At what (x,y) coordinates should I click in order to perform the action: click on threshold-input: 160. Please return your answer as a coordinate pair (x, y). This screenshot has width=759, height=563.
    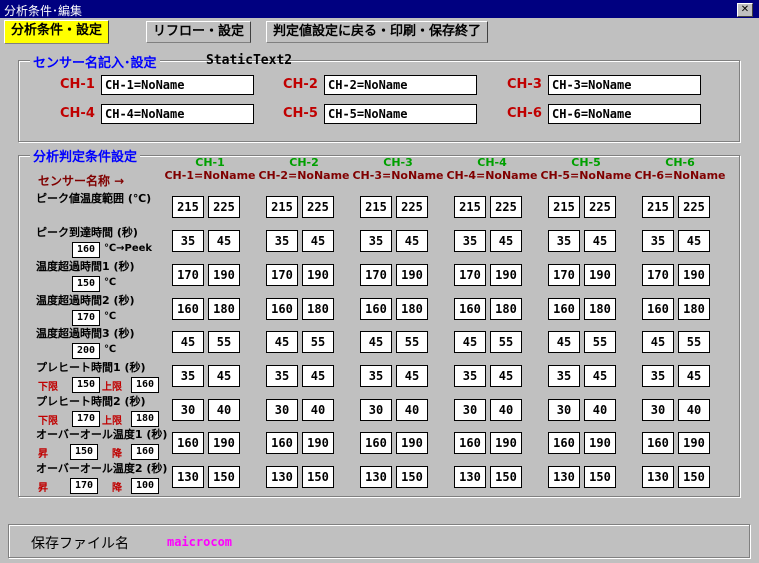
    Looking at the image, I should click on (86, 250).